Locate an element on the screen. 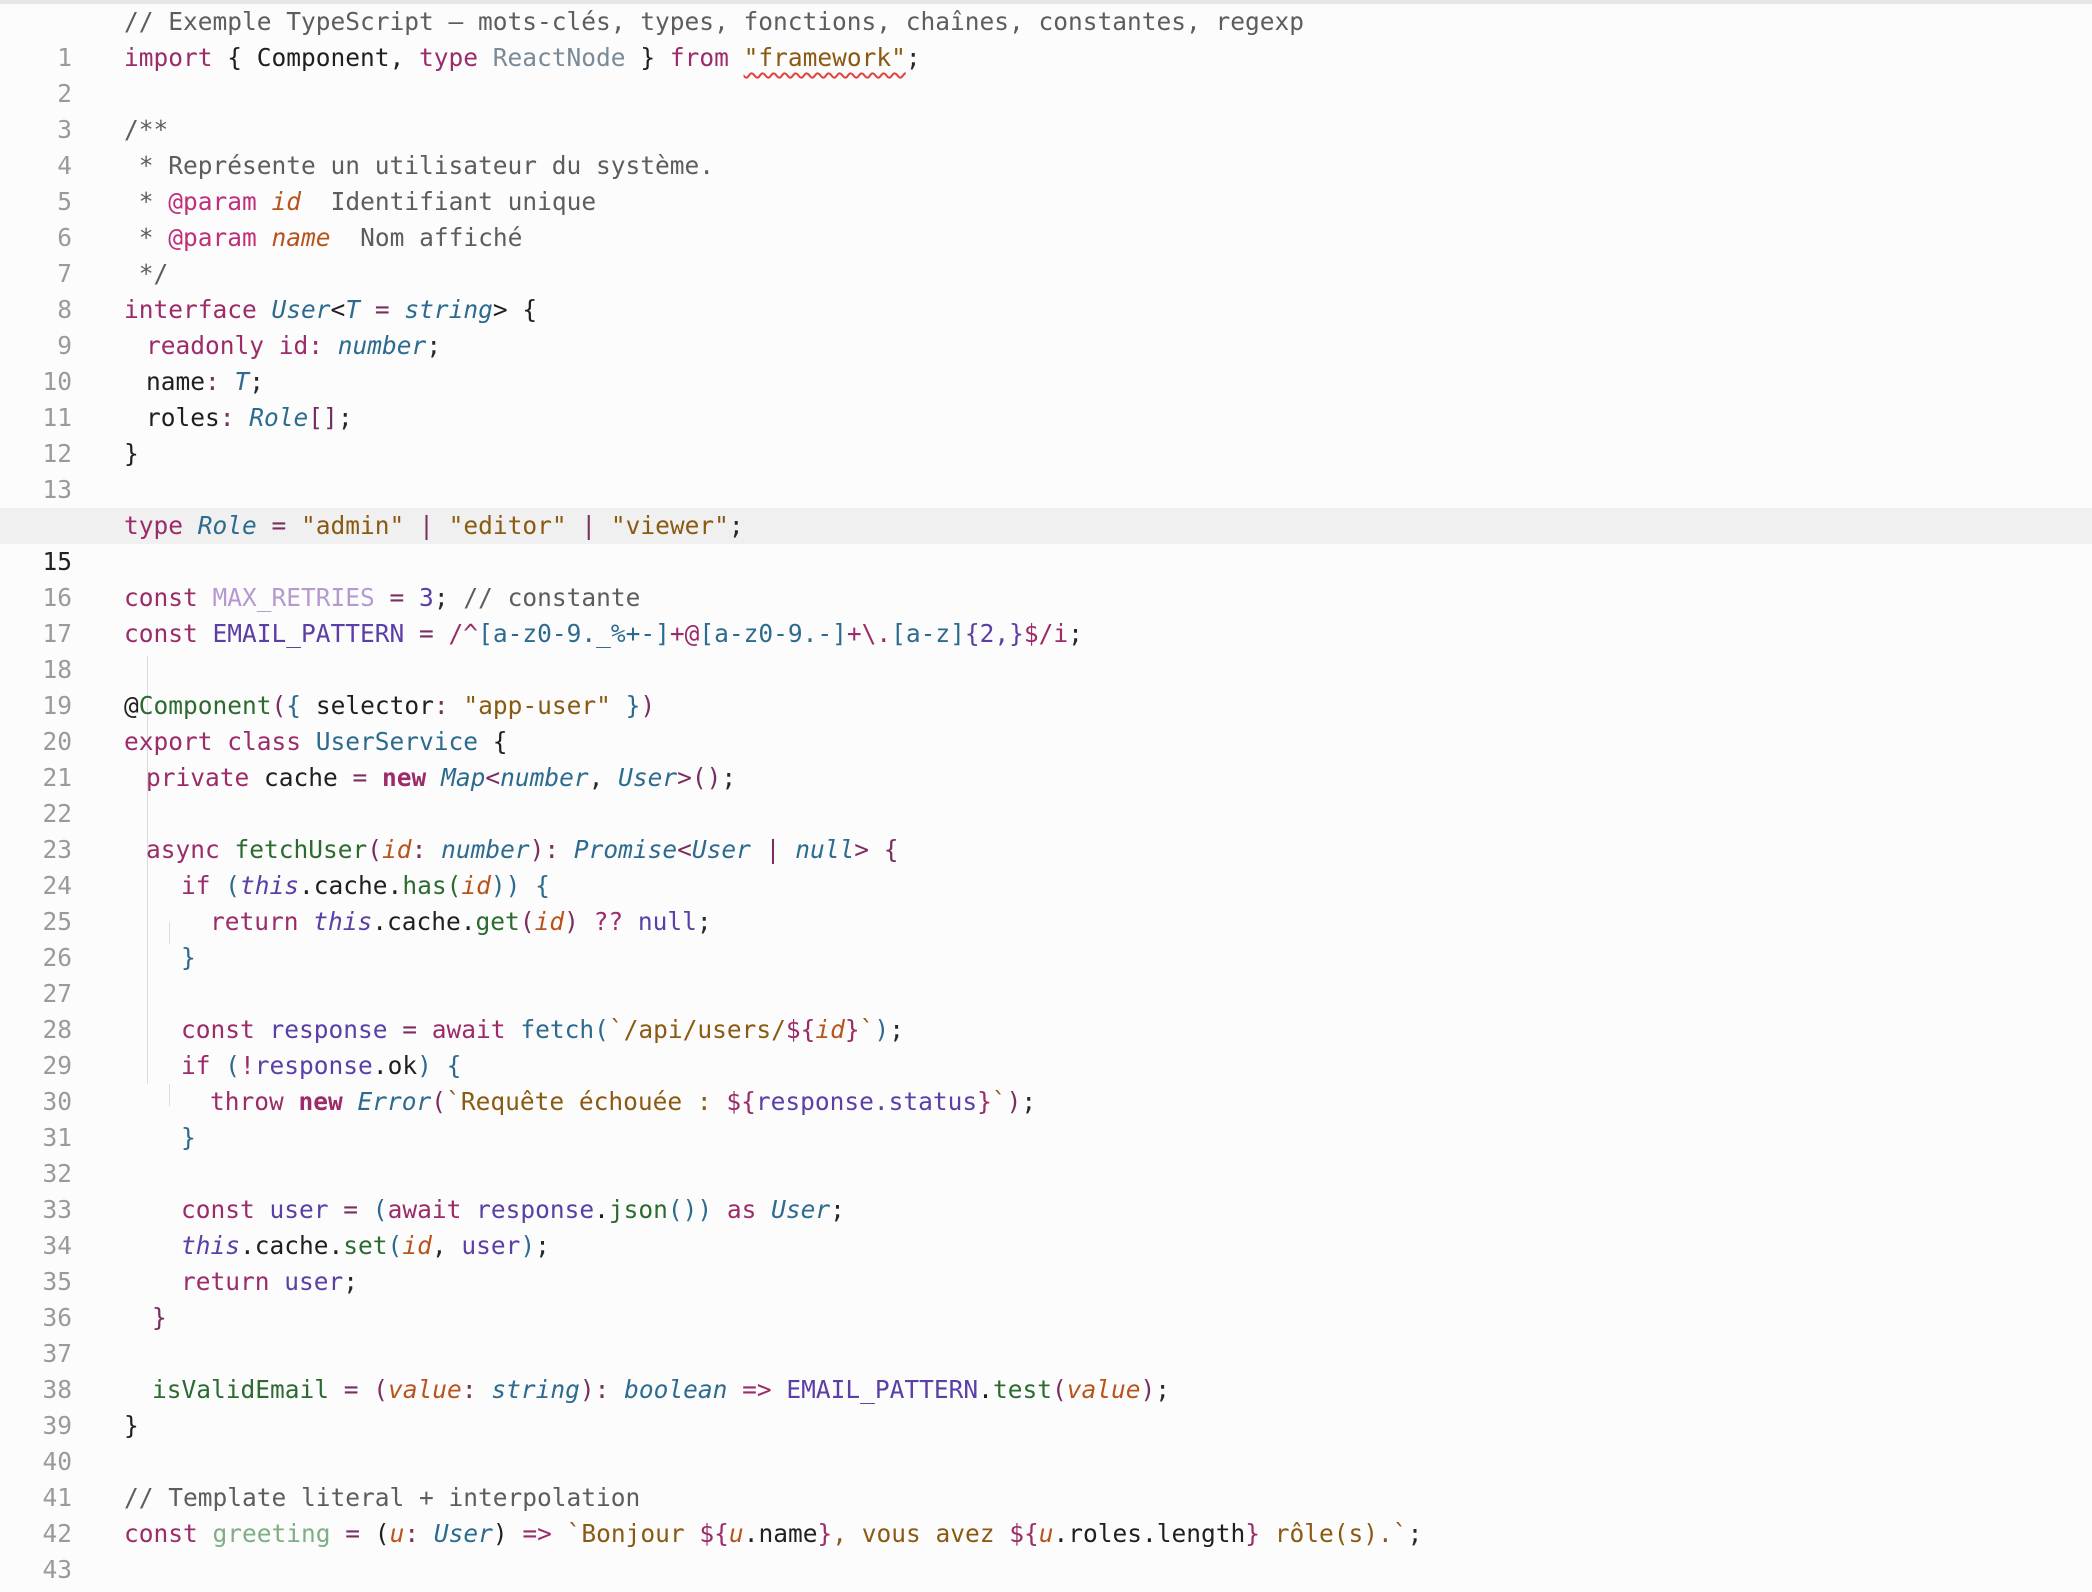 This screenshot has width=2092, height=1592. code-line: 21 export class UserService { is located at coordinates (1046, 758).